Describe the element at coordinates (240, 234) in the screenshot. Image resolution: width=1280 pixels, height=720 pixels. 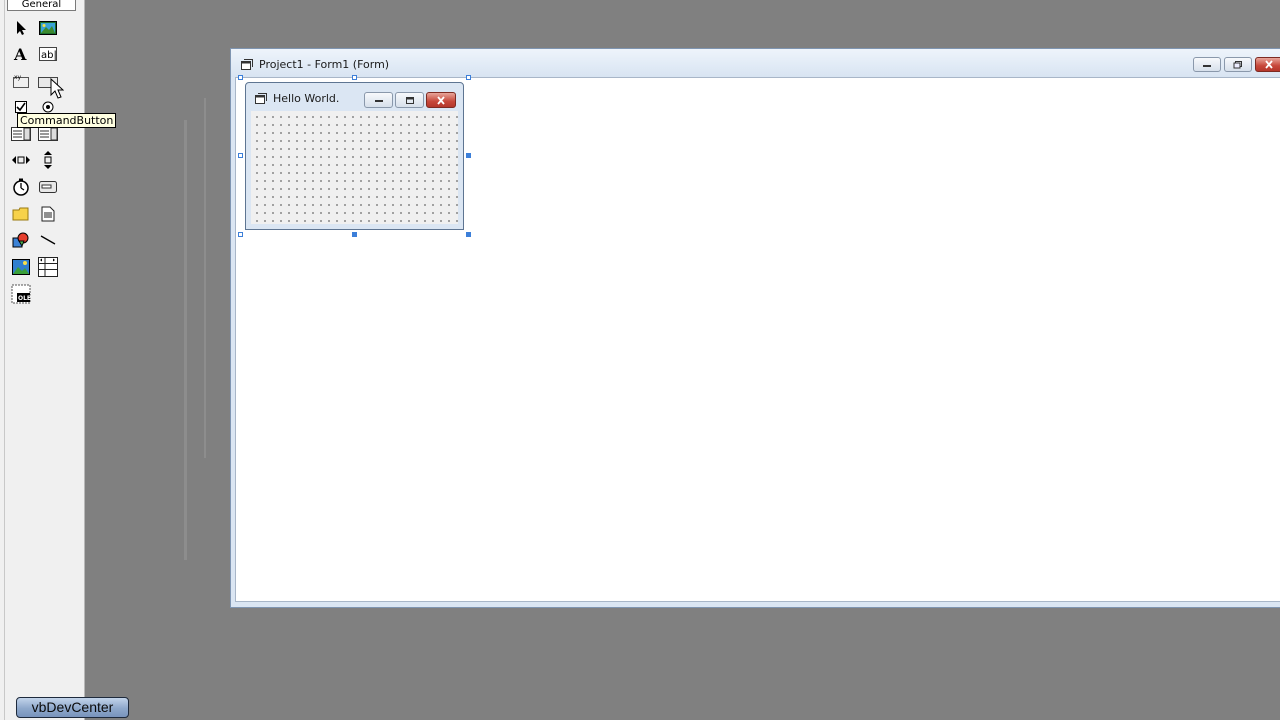
I see `resize-handle-bottom-left` at that location.